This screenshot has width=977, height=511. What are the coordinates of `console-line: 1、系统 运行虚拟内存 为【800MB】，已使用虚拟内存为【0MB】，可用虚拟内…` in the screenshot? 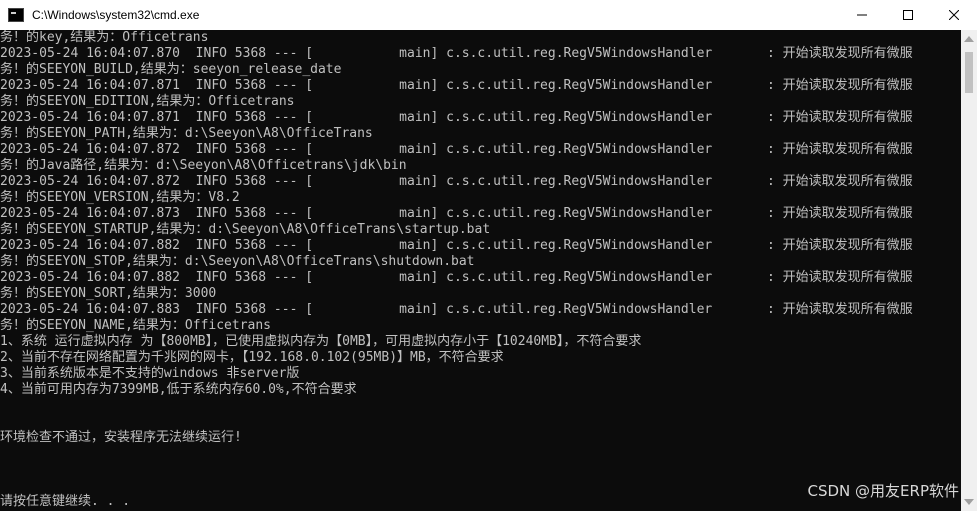 It's located at (321, 341).